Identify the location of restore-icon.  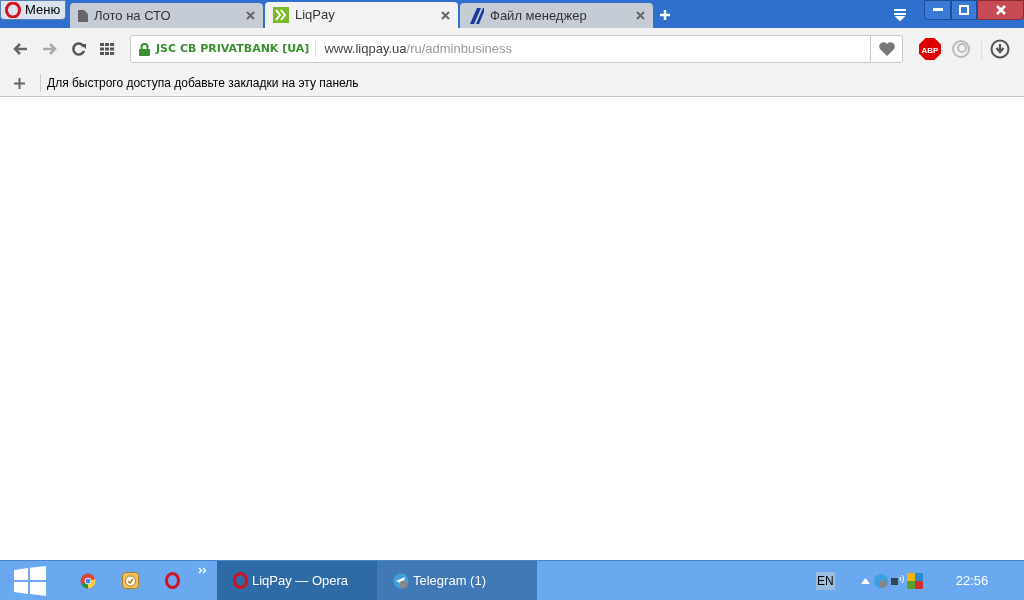
(964, 10).